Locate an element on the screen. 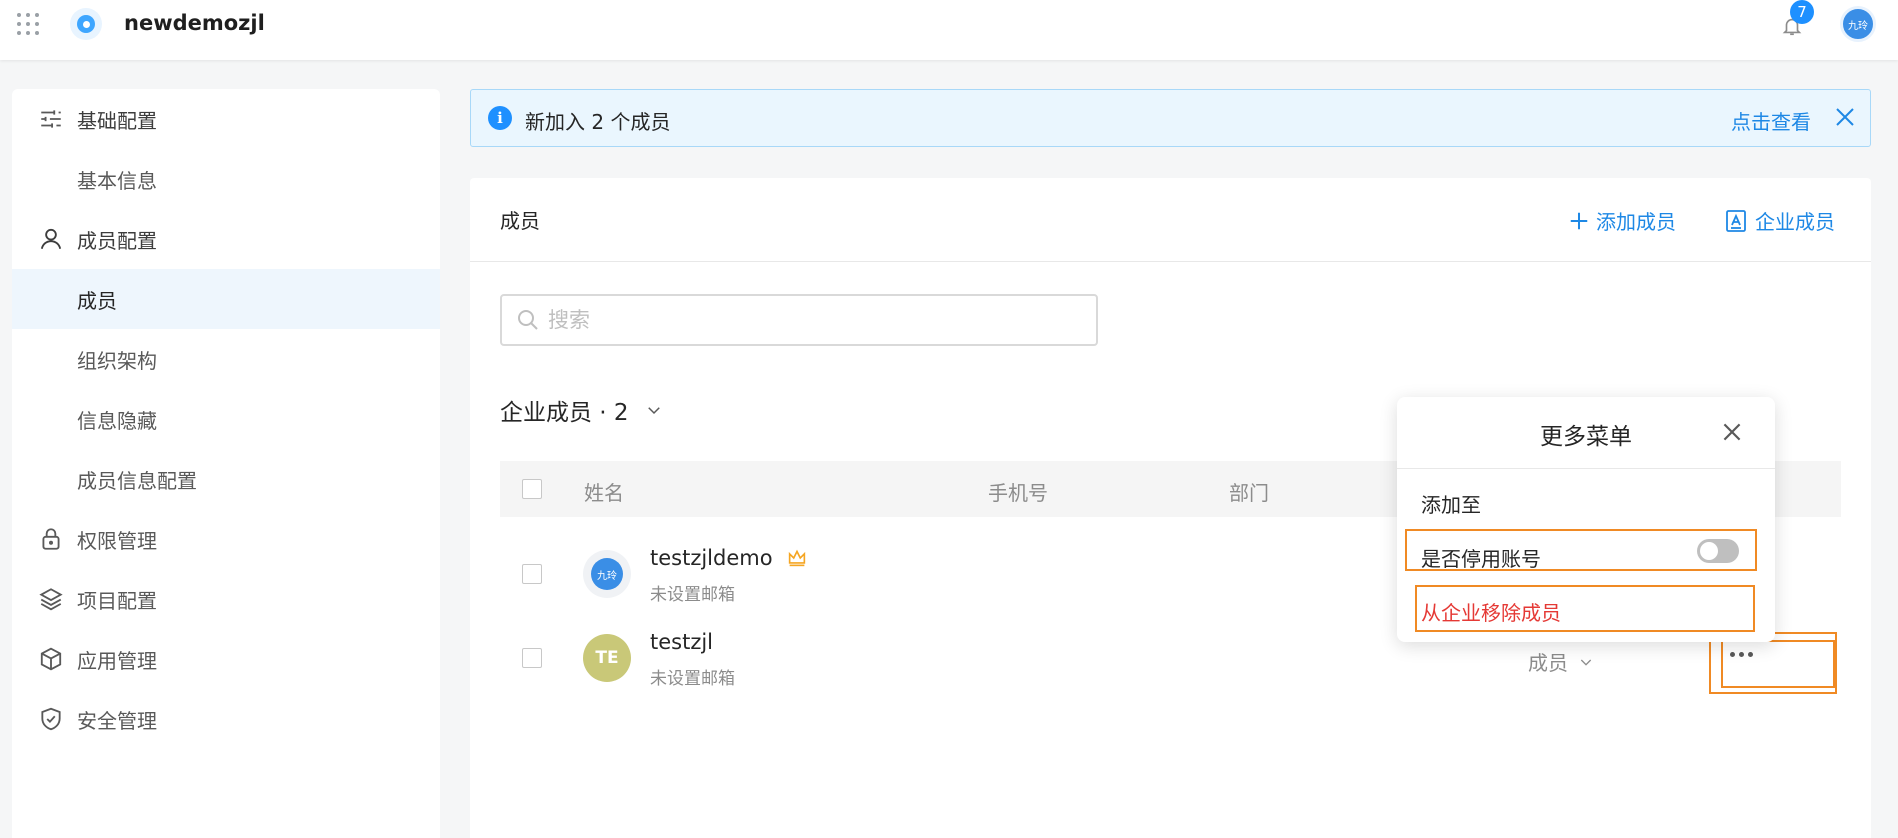 This screenshot has height=838, width=1898. members-count-dropdown: 企业成员 · 2 is located at coordinates (581, 410).